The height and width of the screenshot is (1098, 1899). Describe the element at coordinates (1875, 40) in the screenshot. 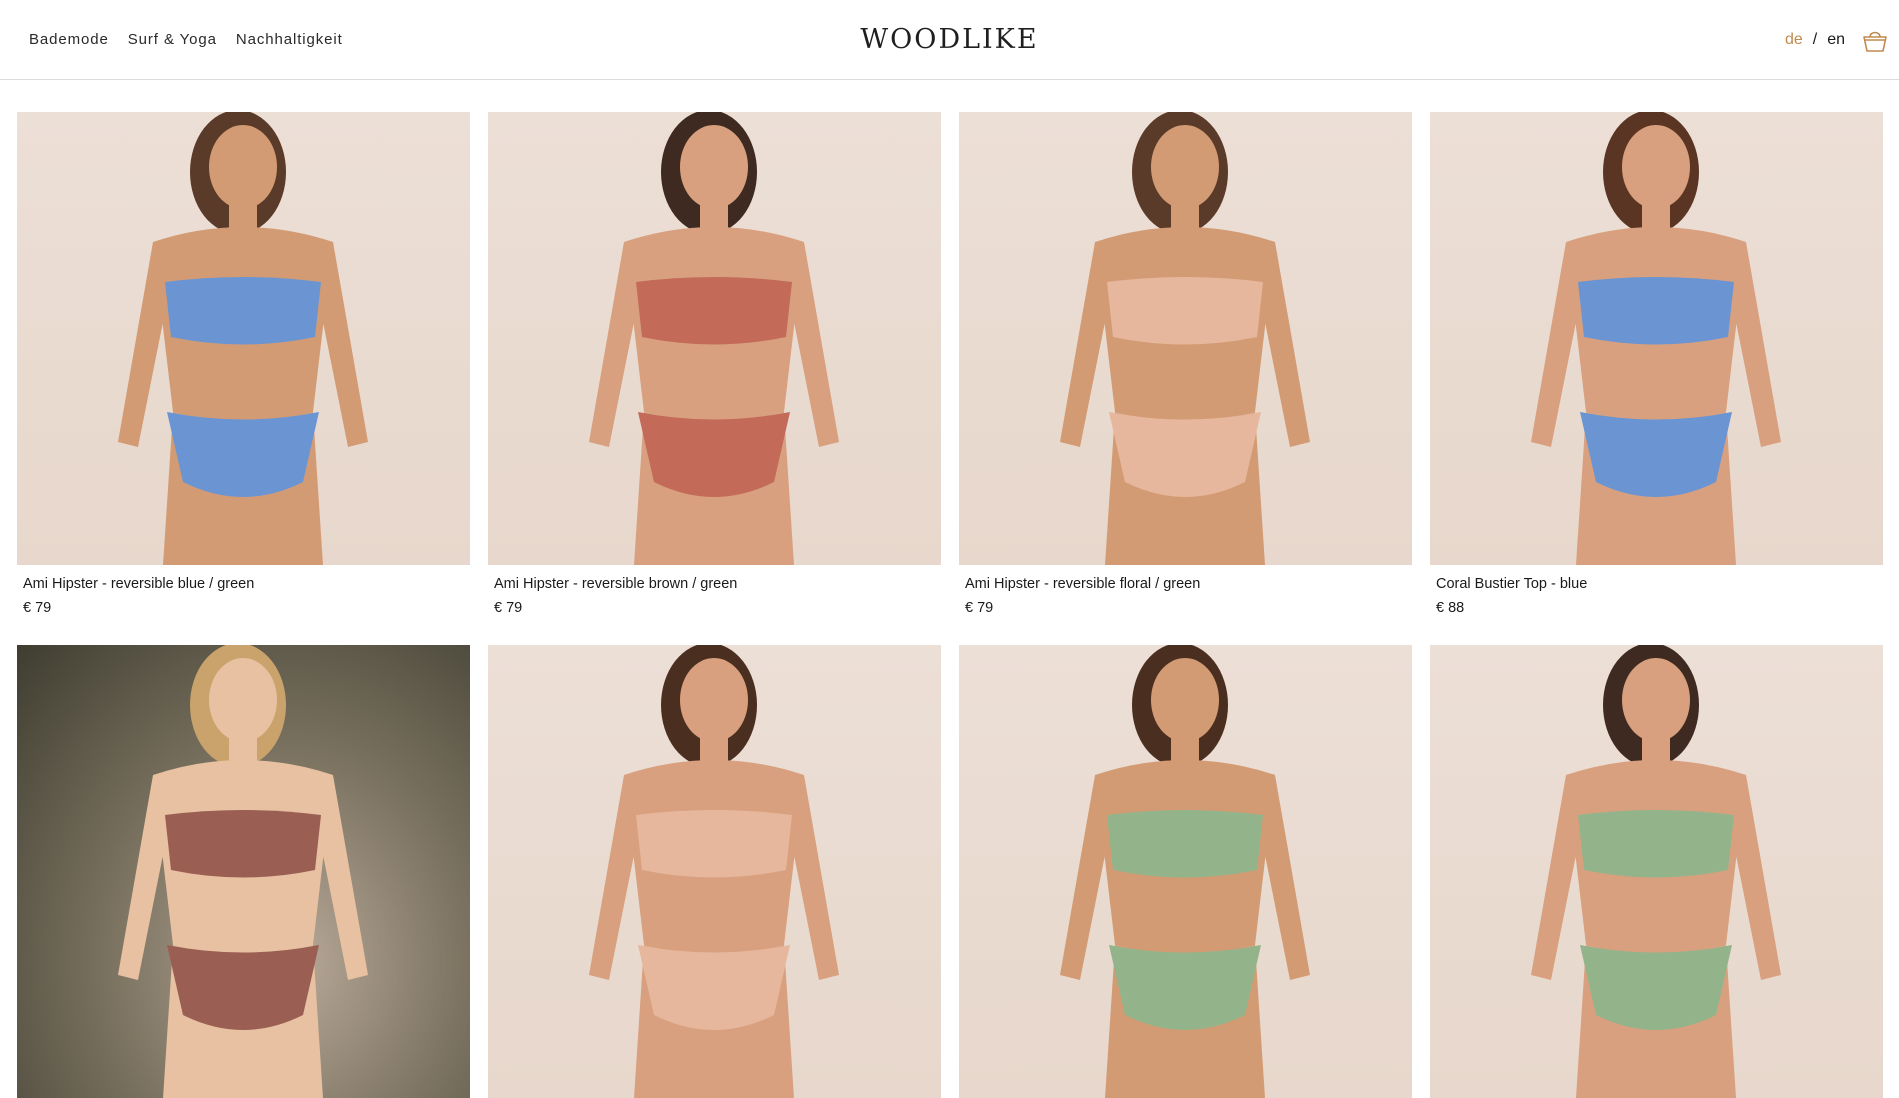

I see `shopping-basket-icon` at that location.